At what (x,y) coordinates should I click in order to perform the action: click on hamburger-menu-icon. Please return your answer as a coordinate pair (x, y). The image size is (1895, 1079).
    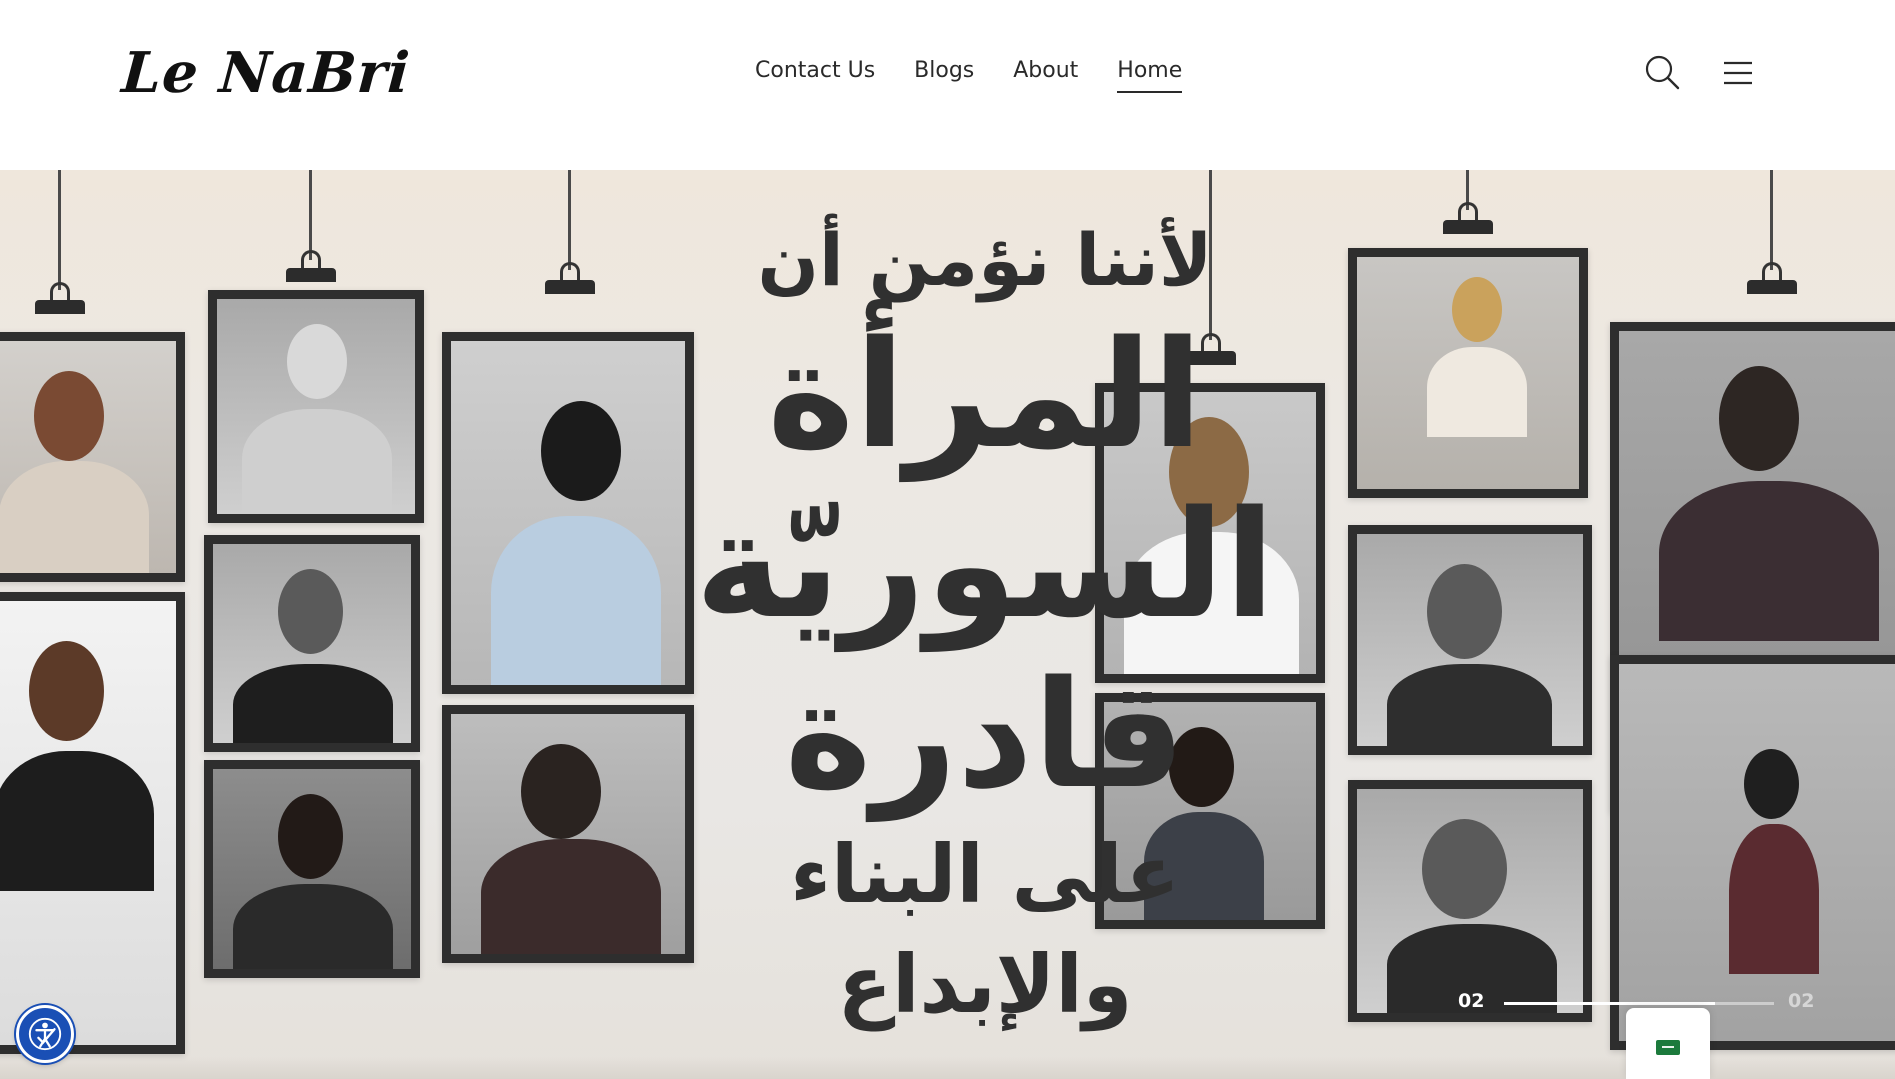
    Looking at the image, I should click on (1738, 72).